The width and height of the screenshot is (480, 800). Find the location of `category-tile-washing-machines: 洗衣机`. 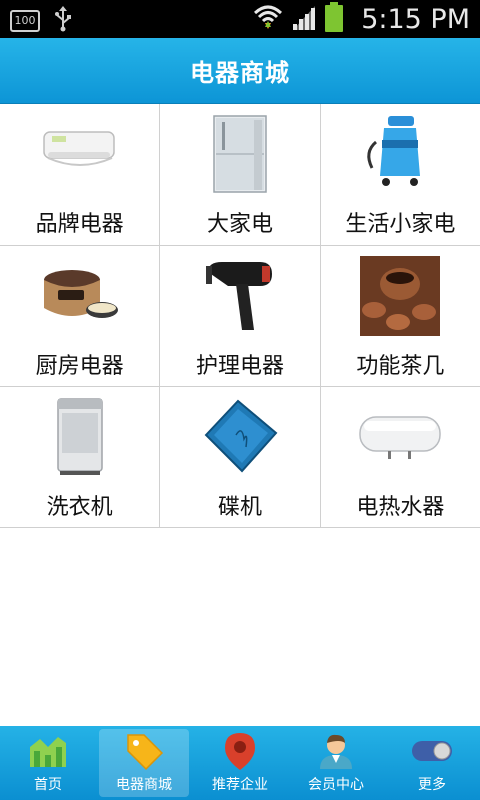

category-tile-washing-machines: 洗衣机 is located at coordinates (80, 457).